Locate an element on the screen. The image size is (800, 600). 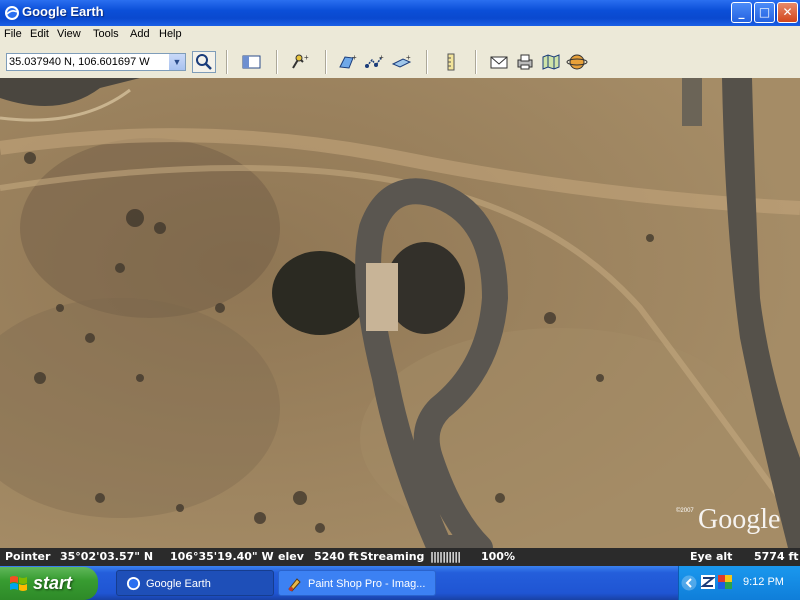
search-icon is located at coordinates (204, 62).